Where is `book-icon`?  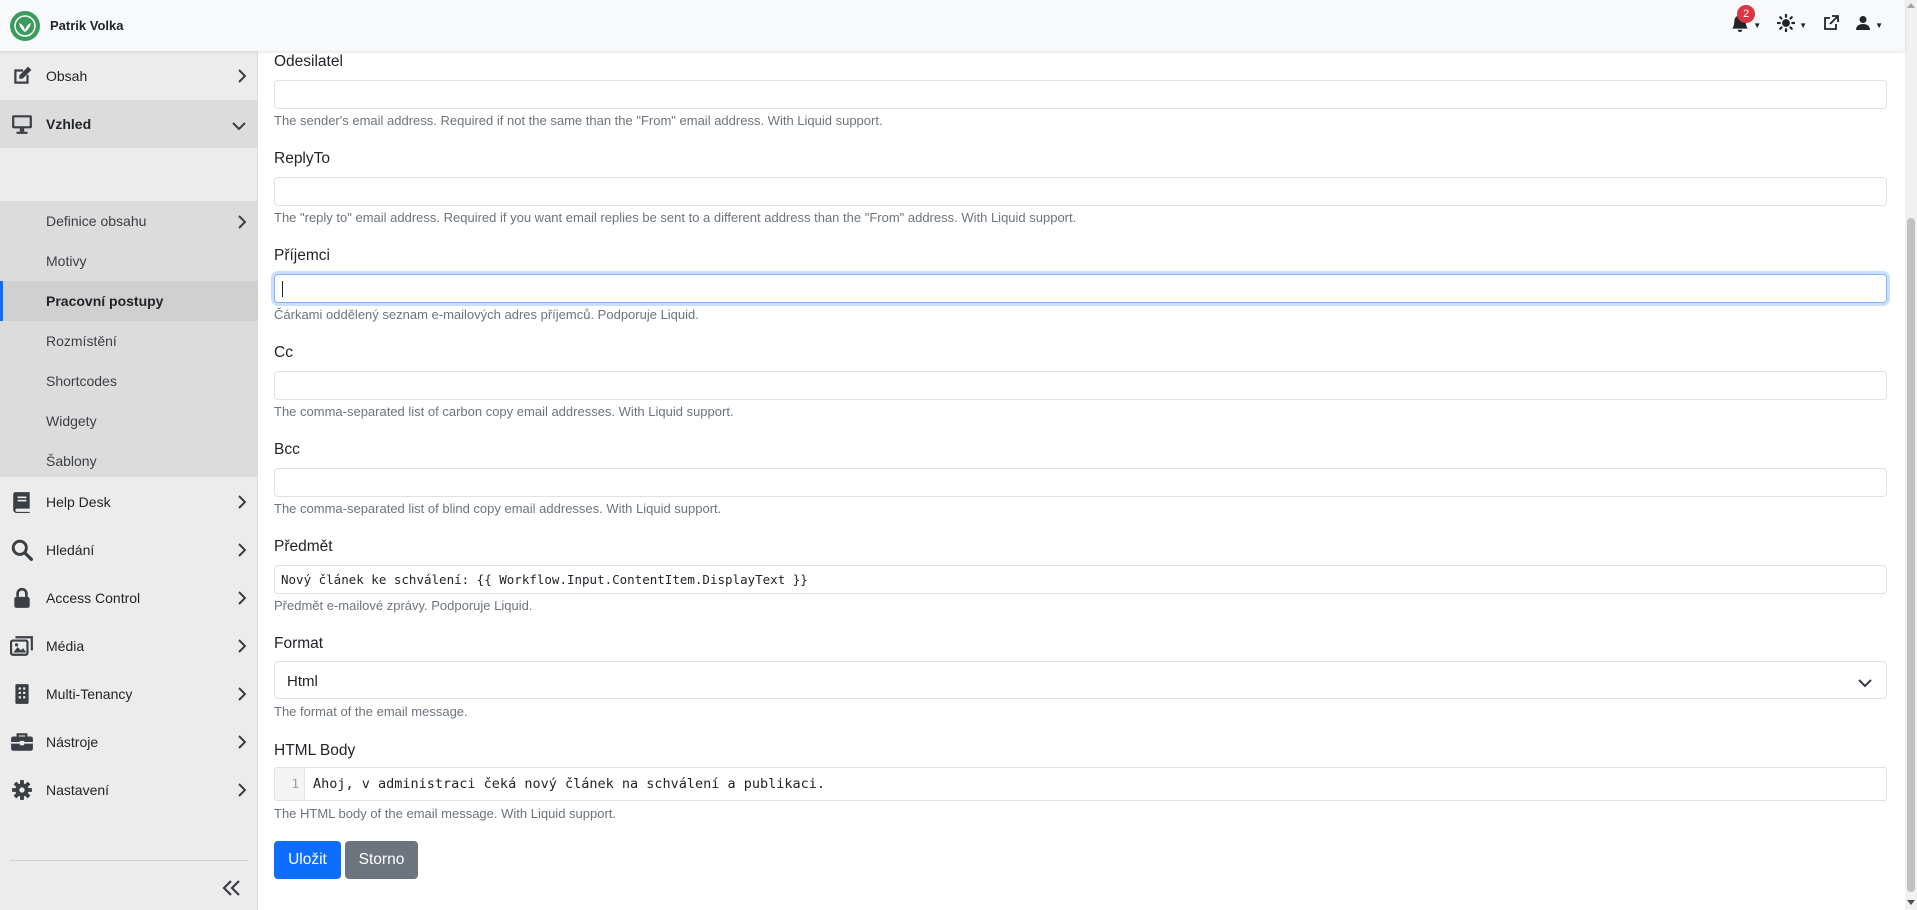
book-icon is located at coordinates (22, 502).